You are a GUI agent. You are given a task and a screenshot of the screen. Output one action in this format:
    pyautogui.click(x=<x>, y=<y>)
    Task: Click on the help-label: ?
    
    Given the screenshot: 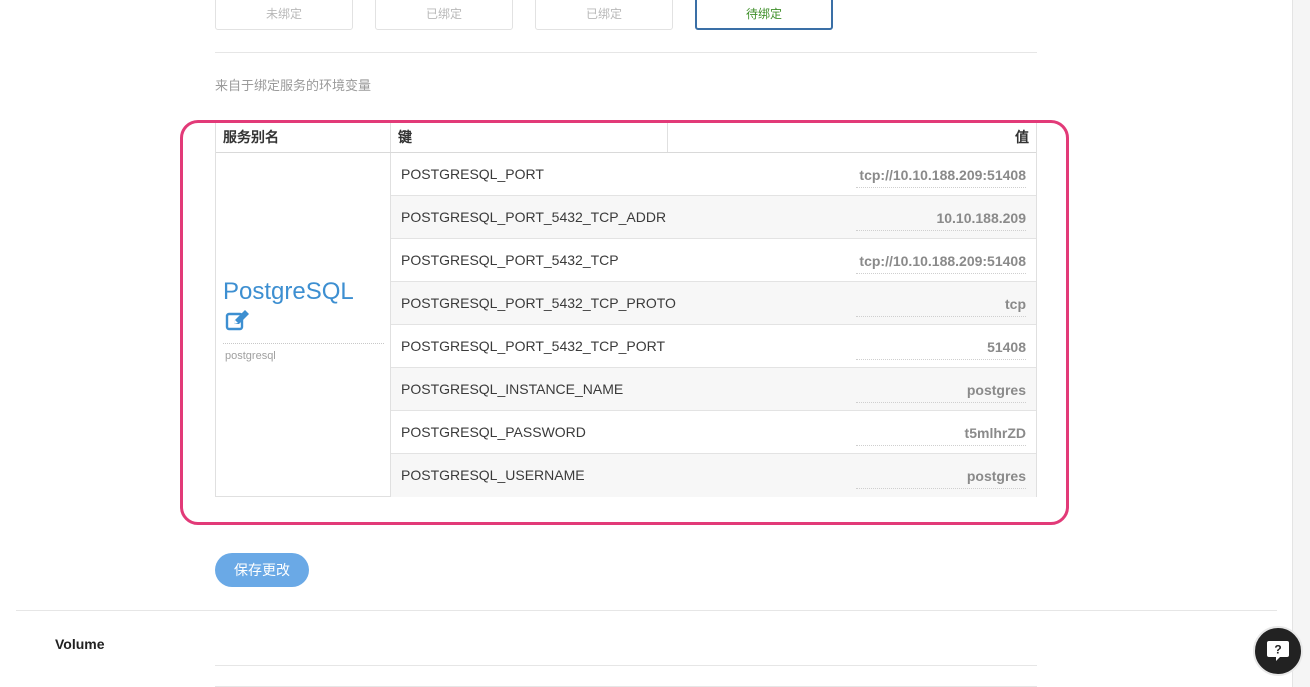 What is the action you would take?
    pyautogui.click(x=1277, y=650)
    